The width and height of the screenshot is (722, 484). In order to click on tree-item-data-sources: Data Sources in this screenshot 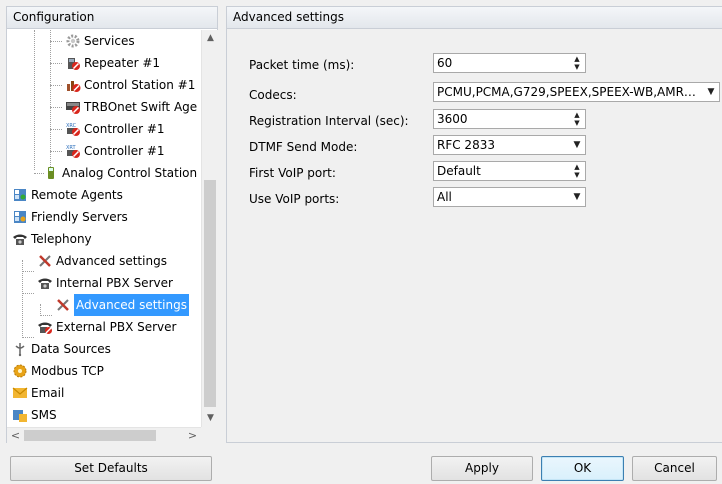, I will do `click(61, 349)`.